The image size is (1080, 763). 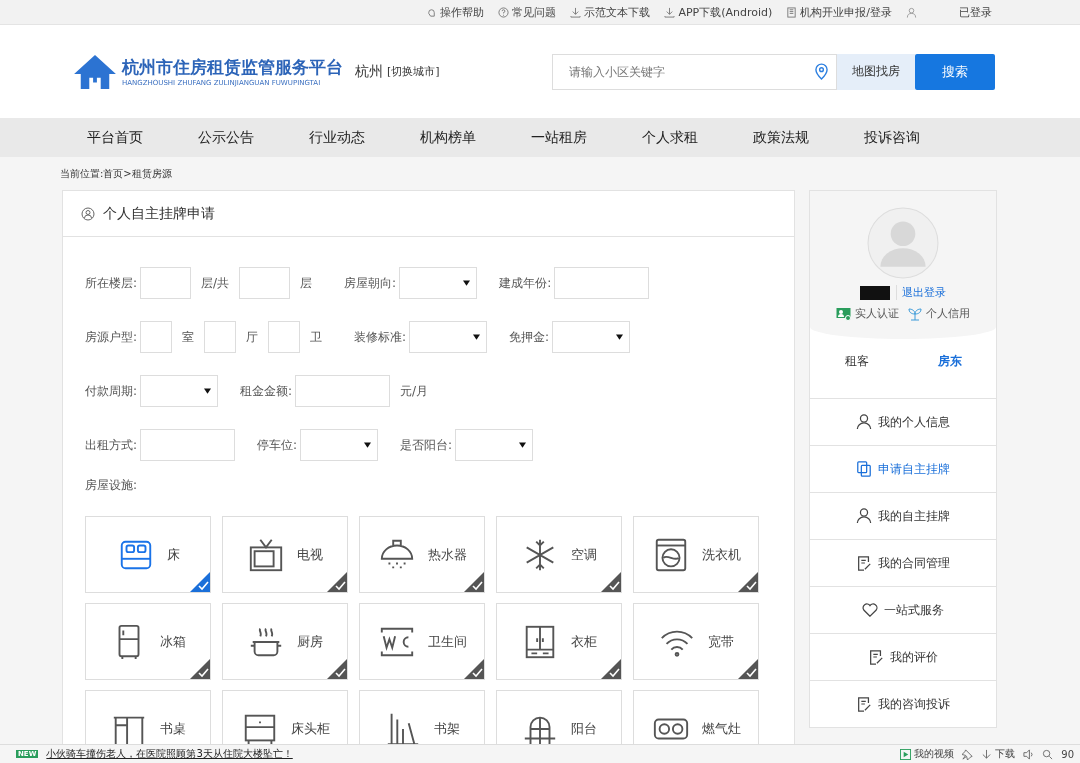 What do you see at coordinates (413, 71) in the screenshot?
I see `switch-city-link: [切换城市]` at bounding box center [413, 71].